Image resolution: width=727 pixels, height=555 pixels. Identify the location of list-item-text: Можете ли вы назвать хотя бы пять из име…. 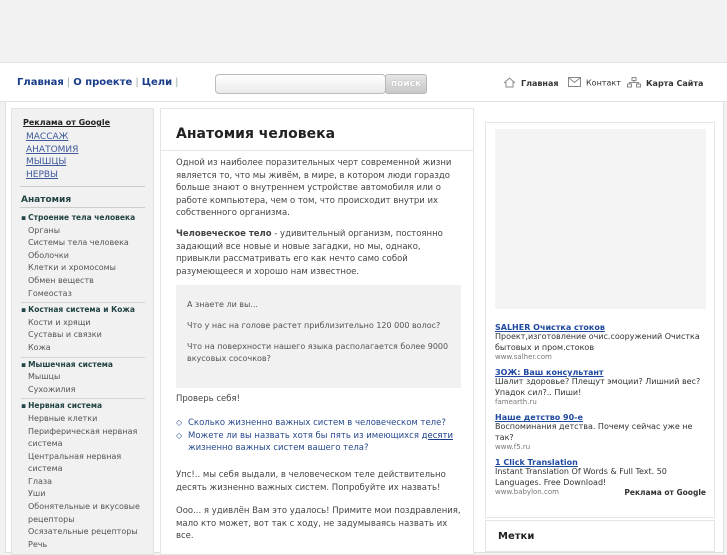
(305, 435).